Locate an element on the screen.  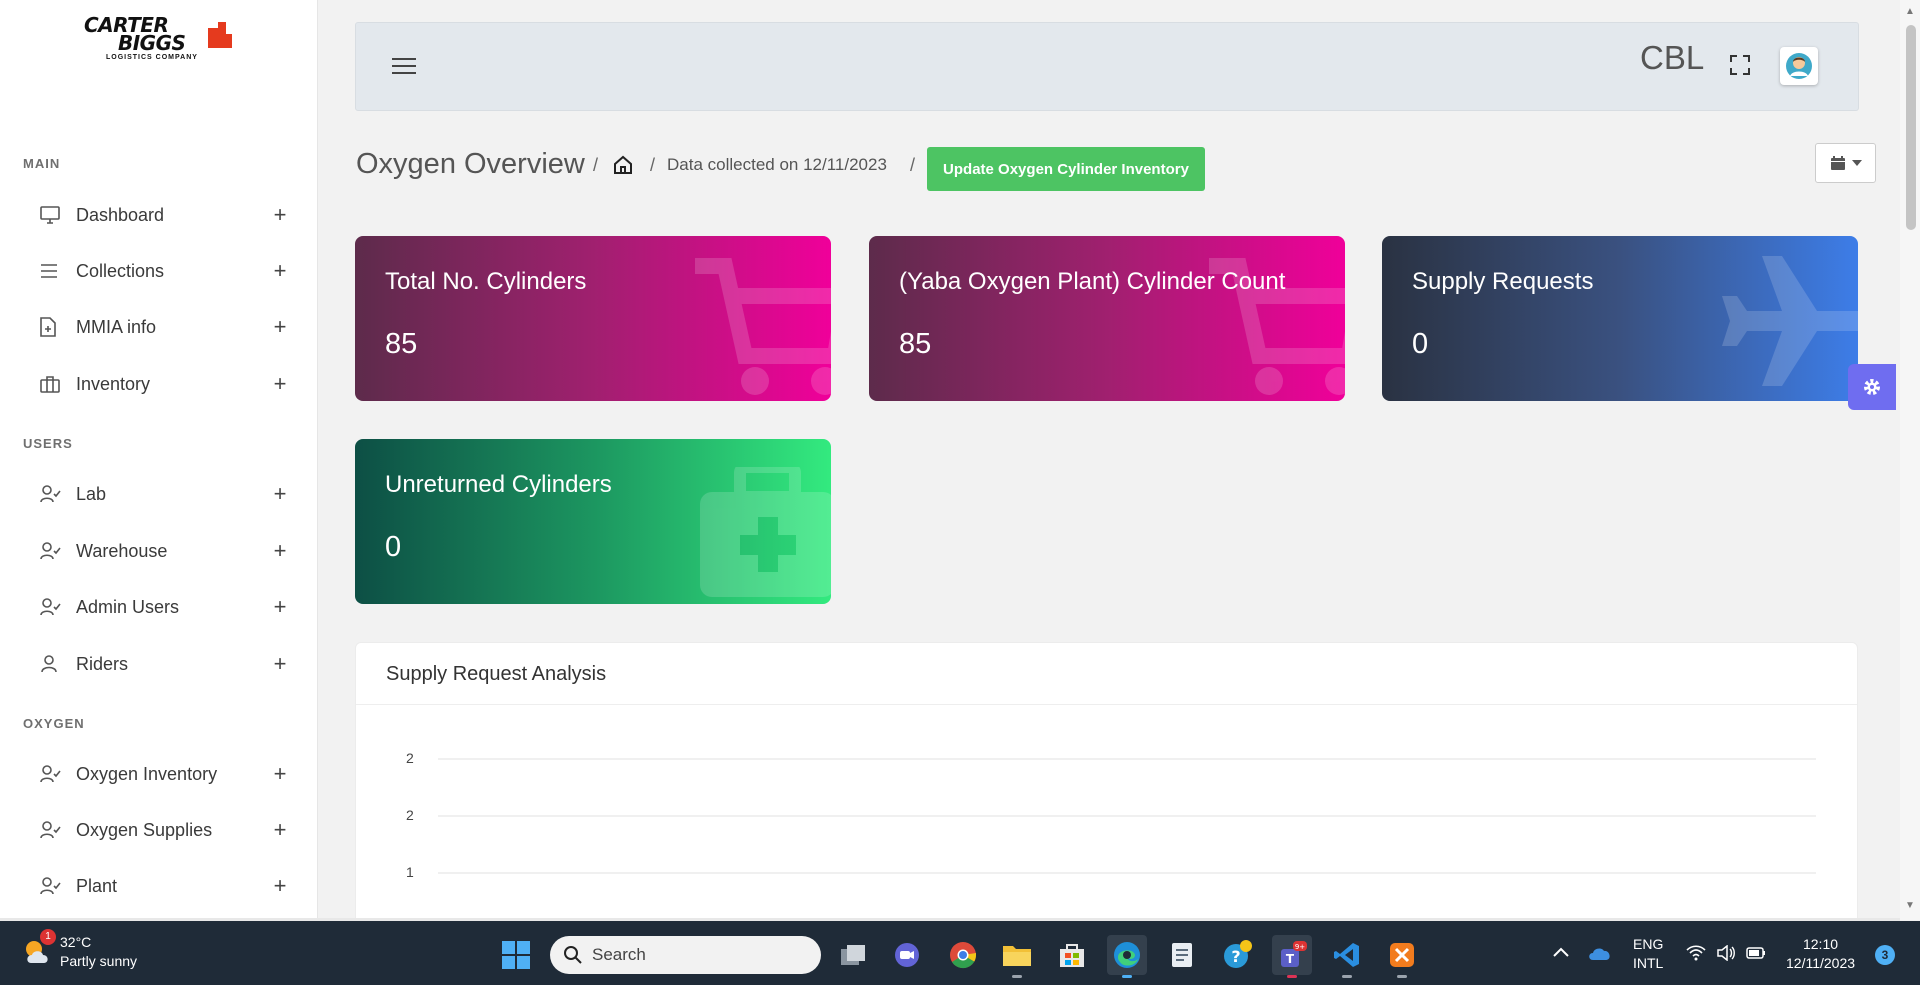
clock: 12:10 12/11/2023 is located at coordinates (1820, 954).